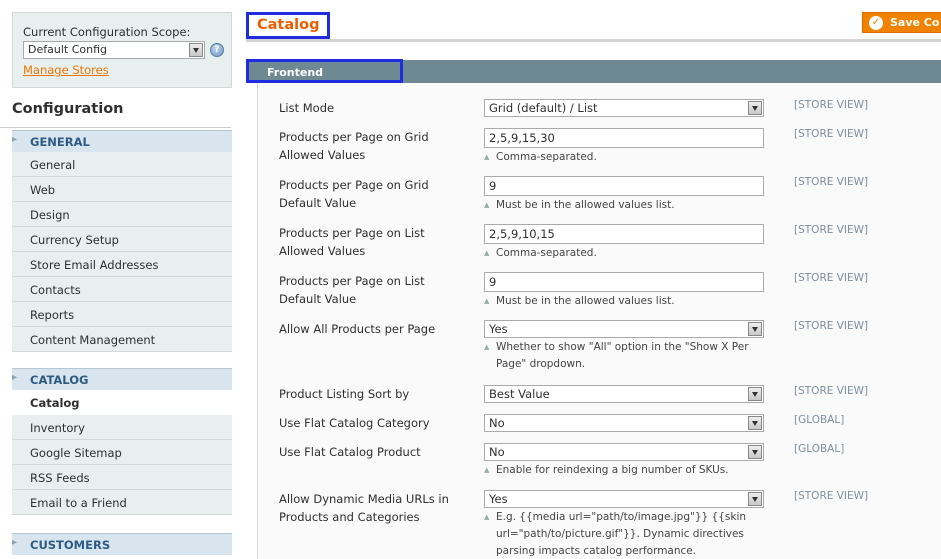 The height and width of the screenshot is (559, 941). Describe the element at coordinates (307, 108) in the screenshot. I see `field-label: List Mode` at that location.